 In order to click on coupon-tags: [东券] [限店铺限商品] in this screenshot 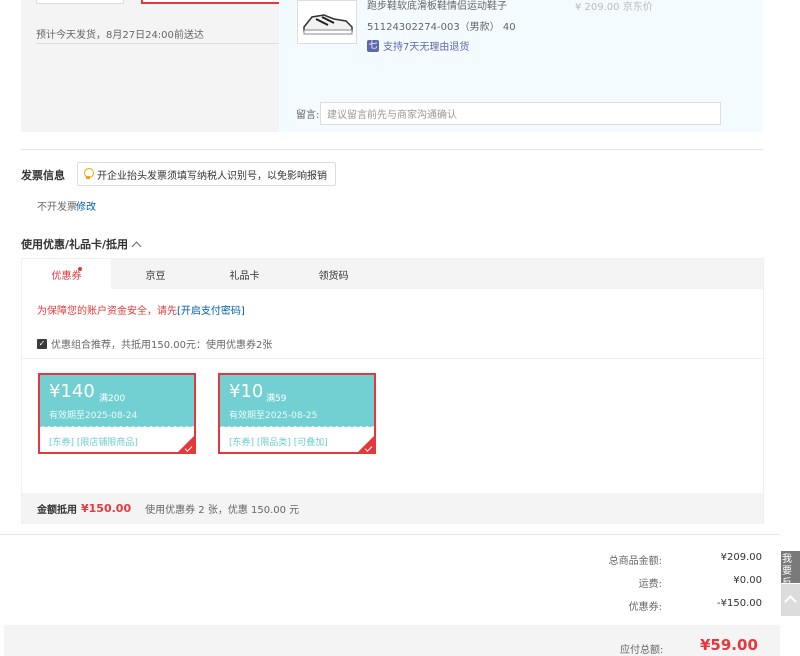, I will do `click(93, 443)`.